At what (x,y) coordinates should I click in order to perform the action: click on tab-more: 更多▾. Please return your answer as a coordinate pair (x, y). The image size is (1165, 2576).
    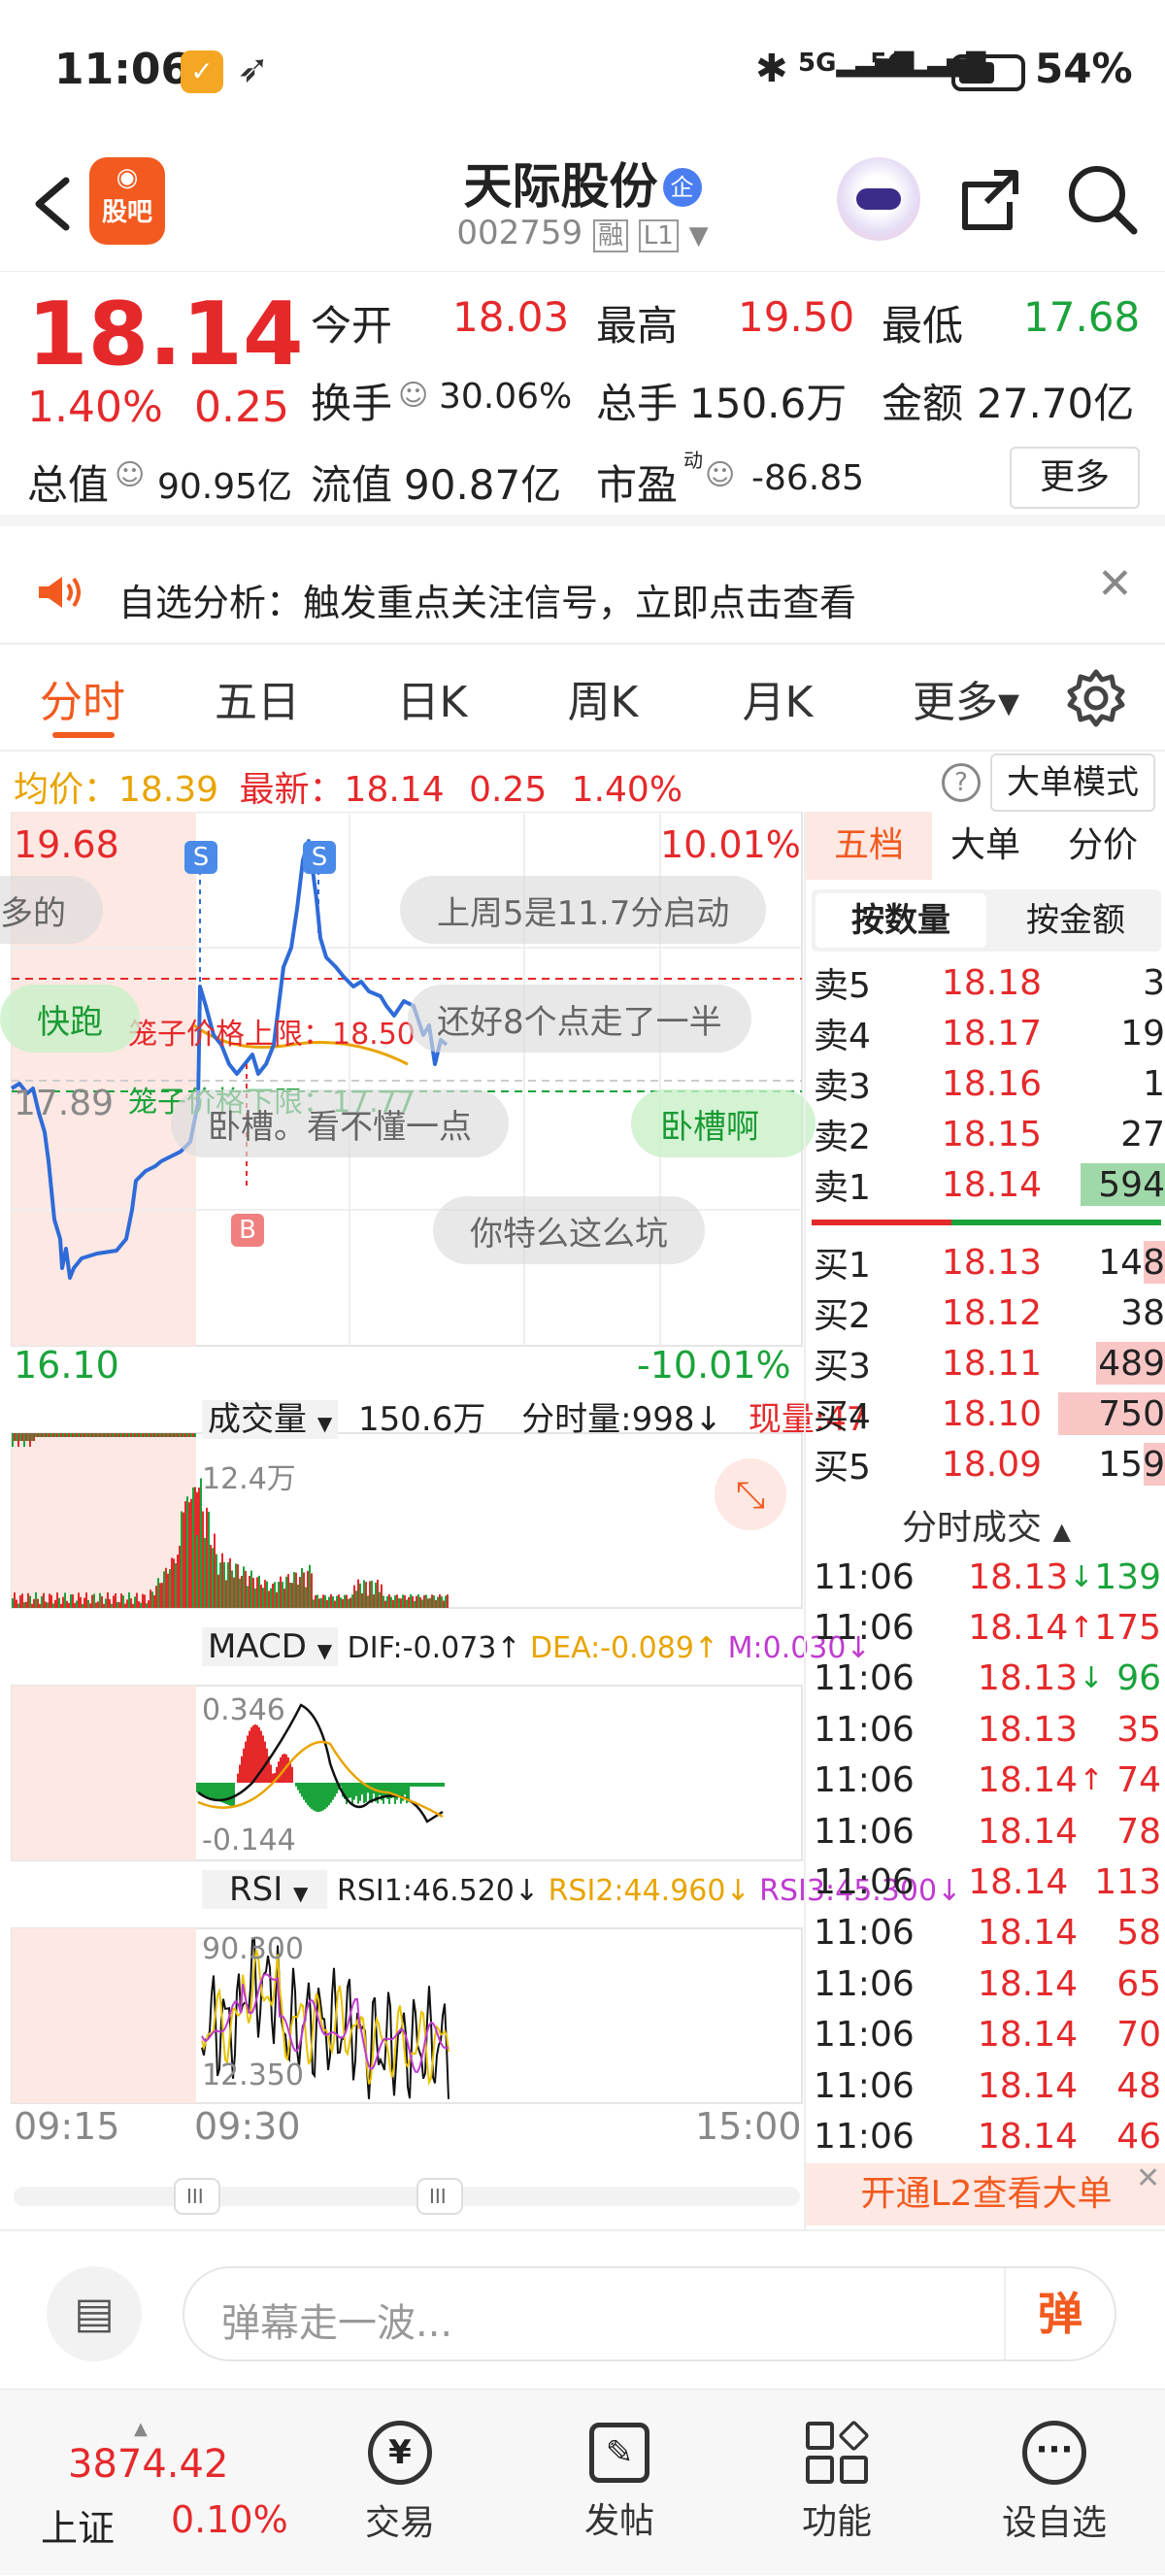
    Looking at the image, I should click on (966, 699).